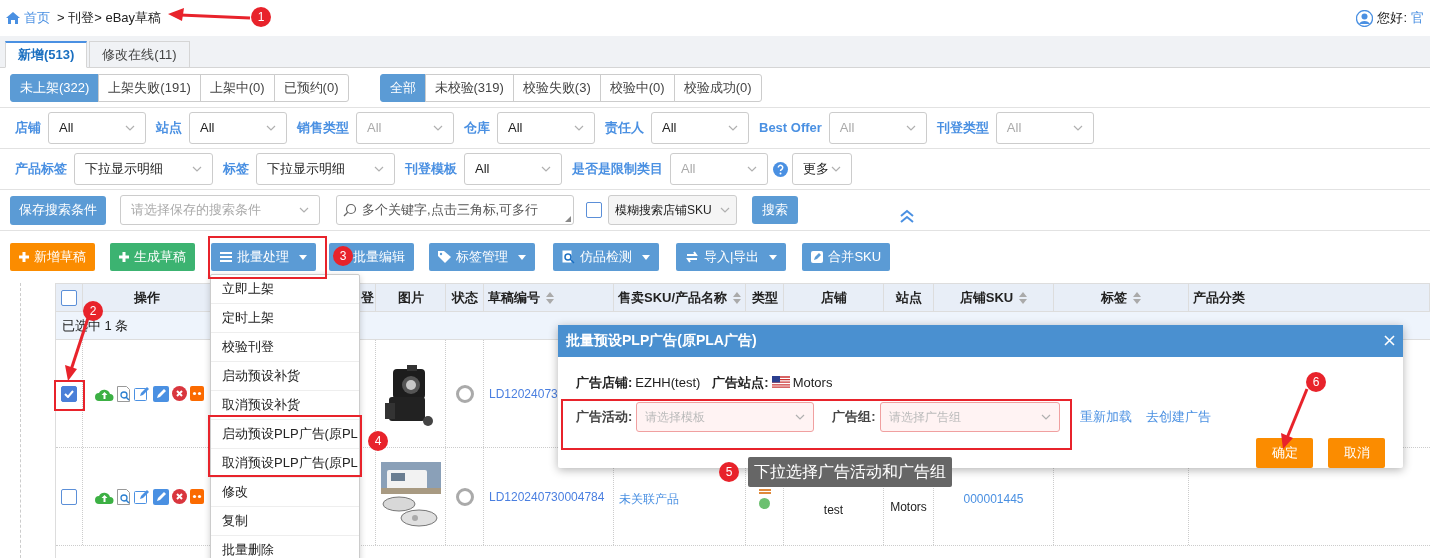  Describe the element at coordinates (464, 297) in the screenshot. I see `column-header: 状态` at that location.